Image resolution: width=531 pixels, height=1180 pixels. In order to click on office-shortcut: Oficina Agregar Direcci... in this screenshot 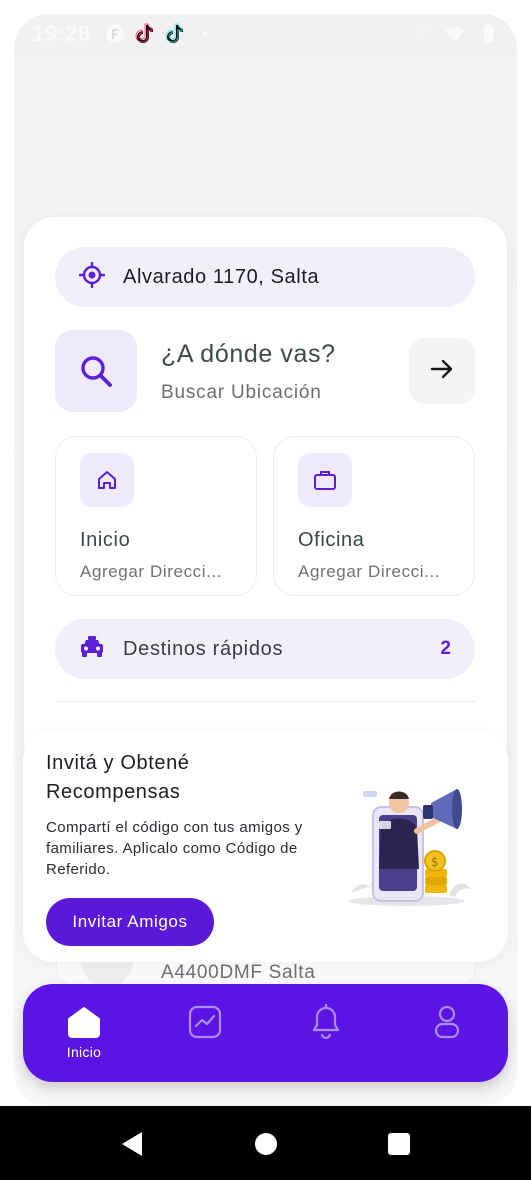, I will do `click(374, 516)`.